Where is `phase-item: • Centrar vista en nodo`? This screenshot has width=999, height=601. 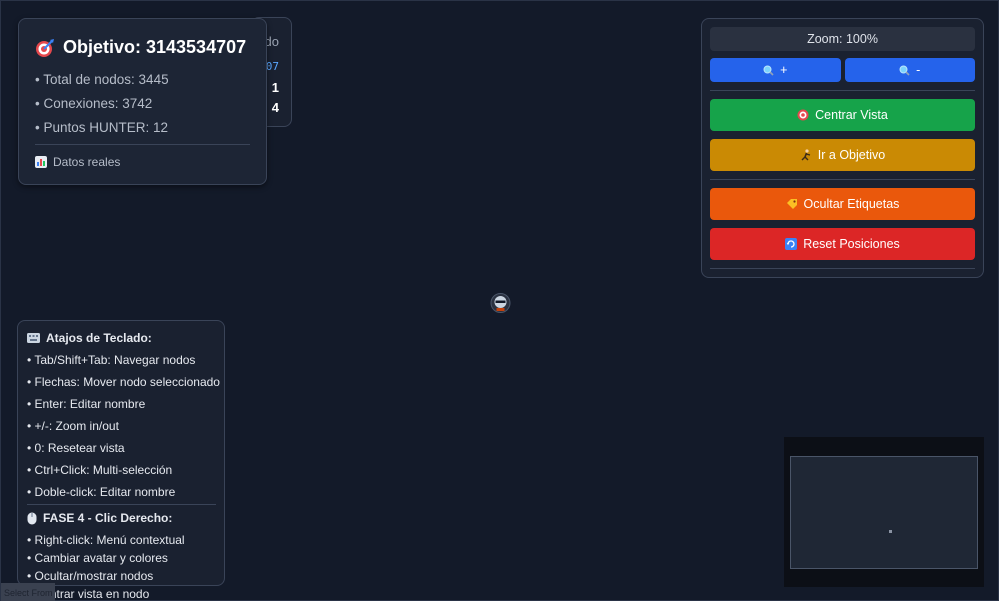
phase-item: • Centrar vista en nodo is located at coordinates (88, 594).